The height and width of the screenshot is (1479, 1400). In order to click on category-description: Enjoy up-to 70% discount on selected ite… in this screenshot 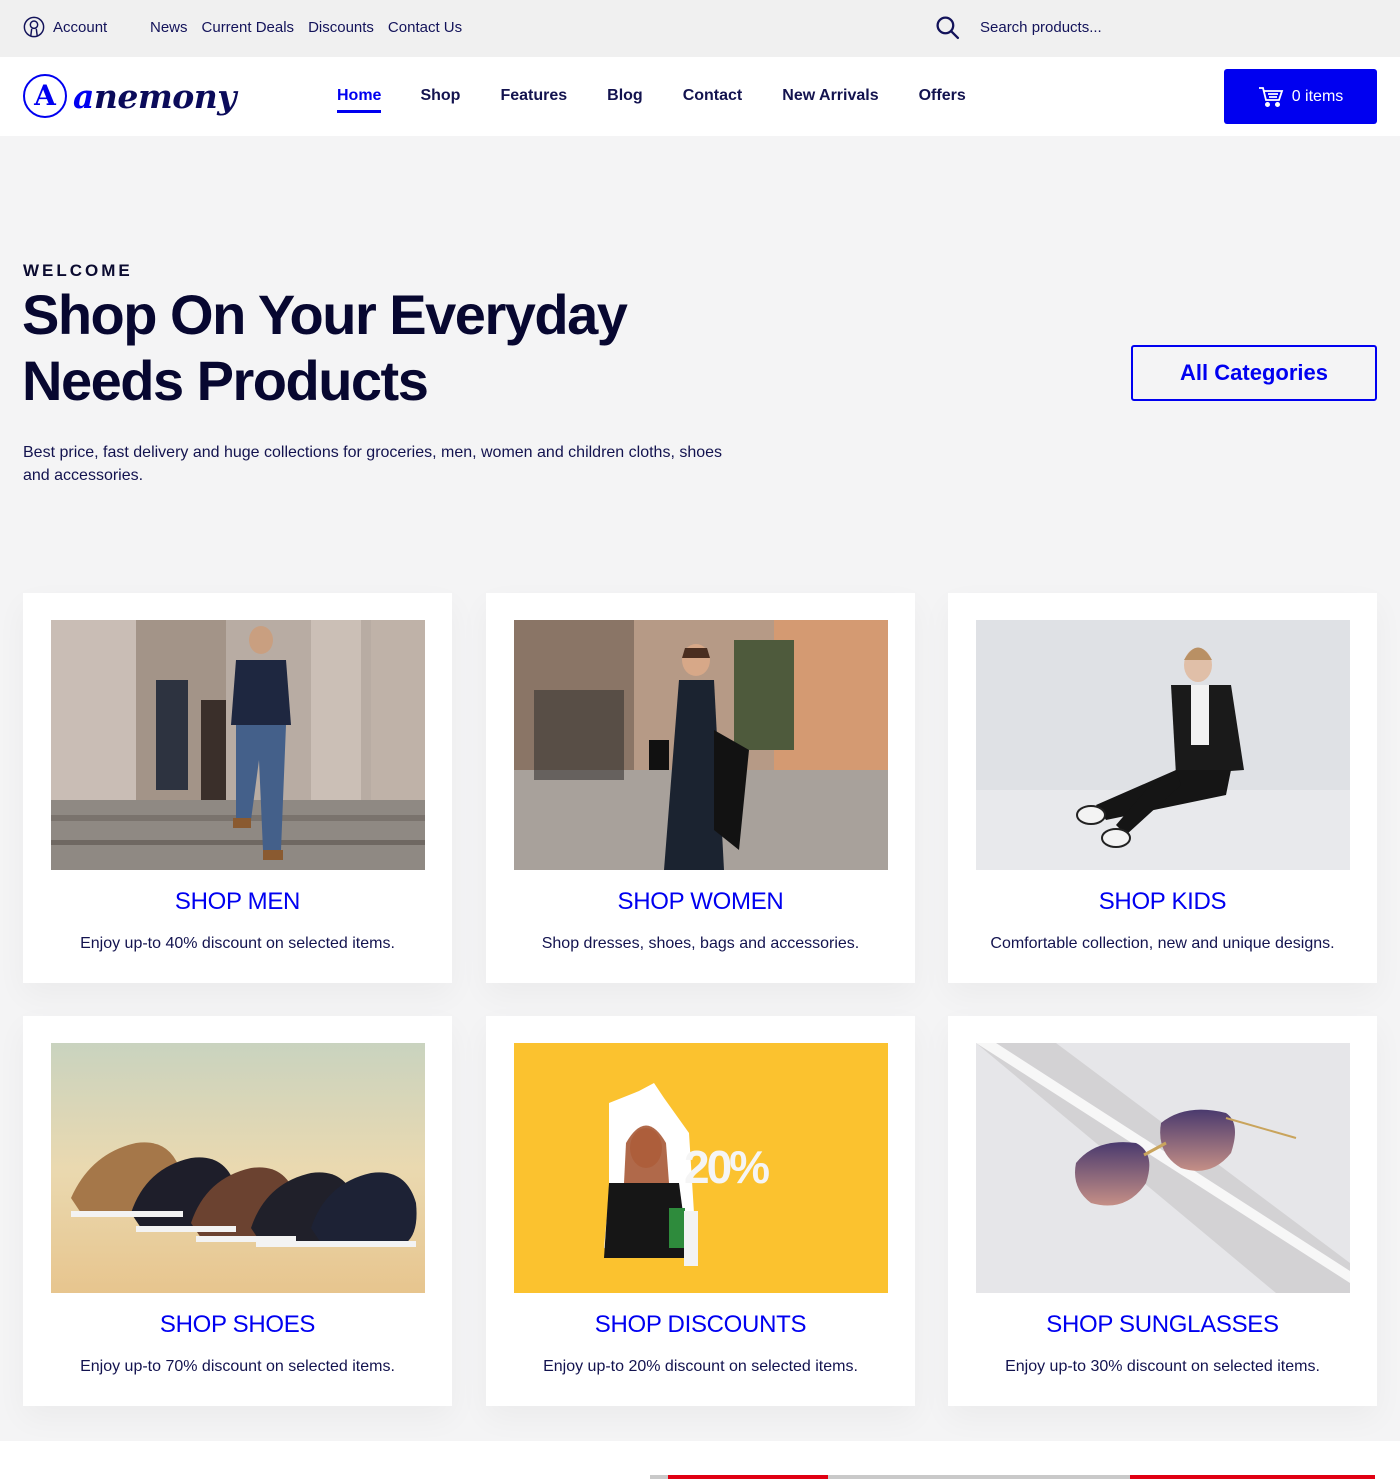, I will do `click(237, 1366)`.